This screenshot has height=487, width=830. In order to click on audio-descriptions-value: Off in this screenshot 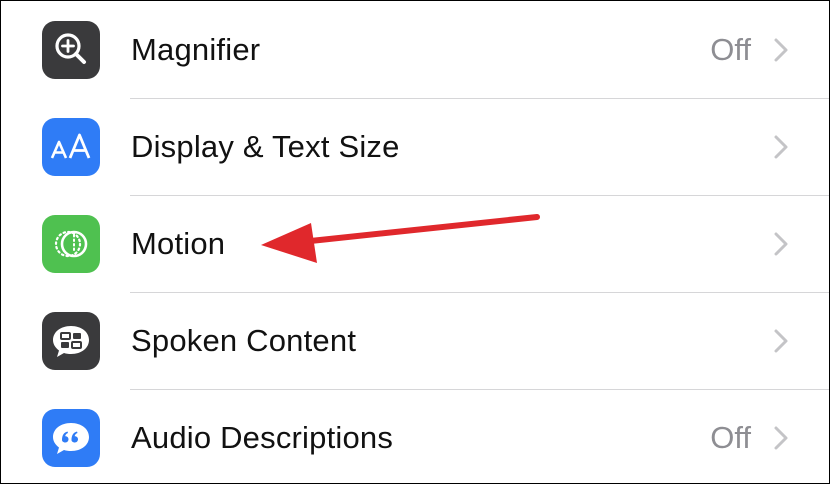, I will do `click(730, 437)`.